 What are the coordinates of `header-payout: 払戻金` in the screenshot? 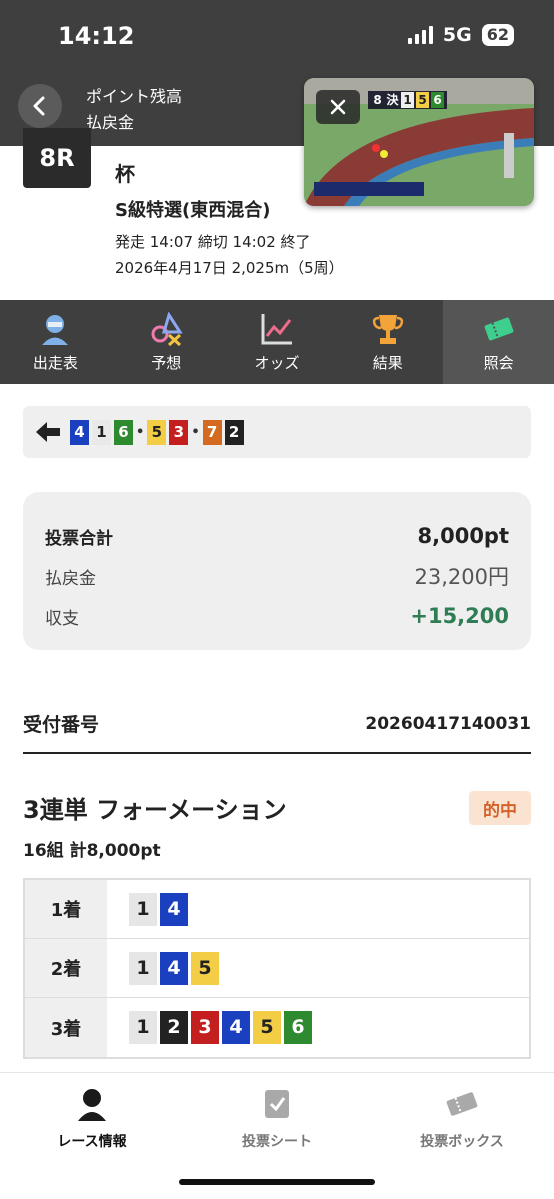 It's located at (110, 122).